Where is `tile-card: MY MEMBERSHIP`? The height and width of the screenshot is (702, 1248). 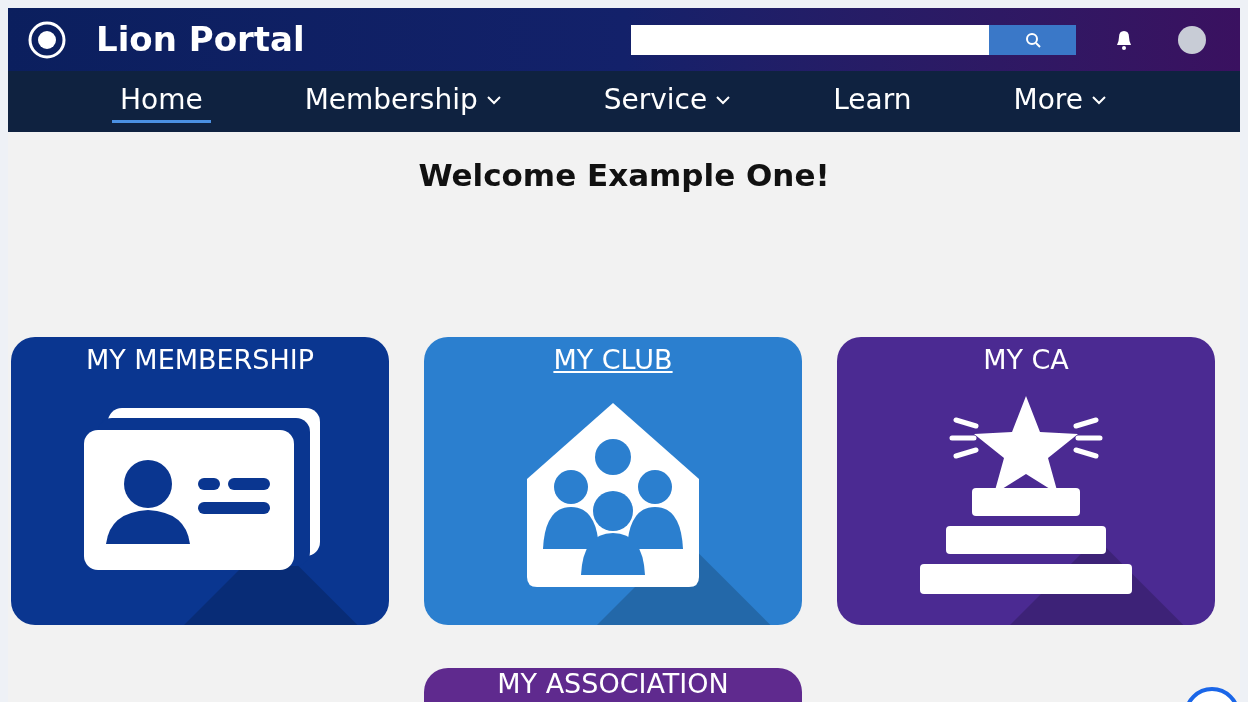
tile-card: MY MEMBERSHIP is located at coordinates (200, 480).